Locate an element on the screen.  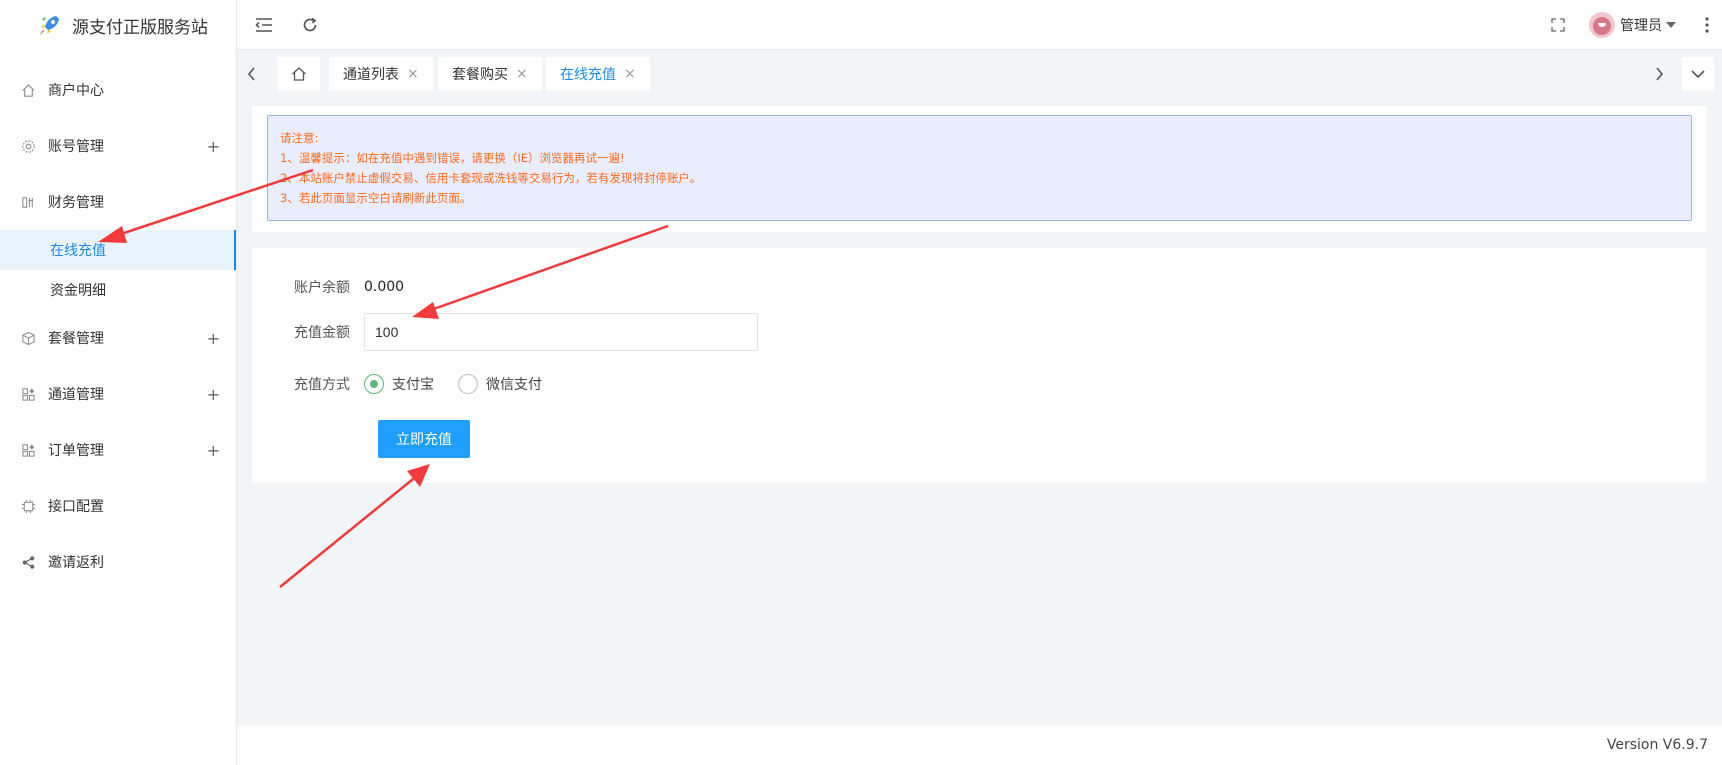
user-name: 管理员 is located at coordinates (1641, 26).